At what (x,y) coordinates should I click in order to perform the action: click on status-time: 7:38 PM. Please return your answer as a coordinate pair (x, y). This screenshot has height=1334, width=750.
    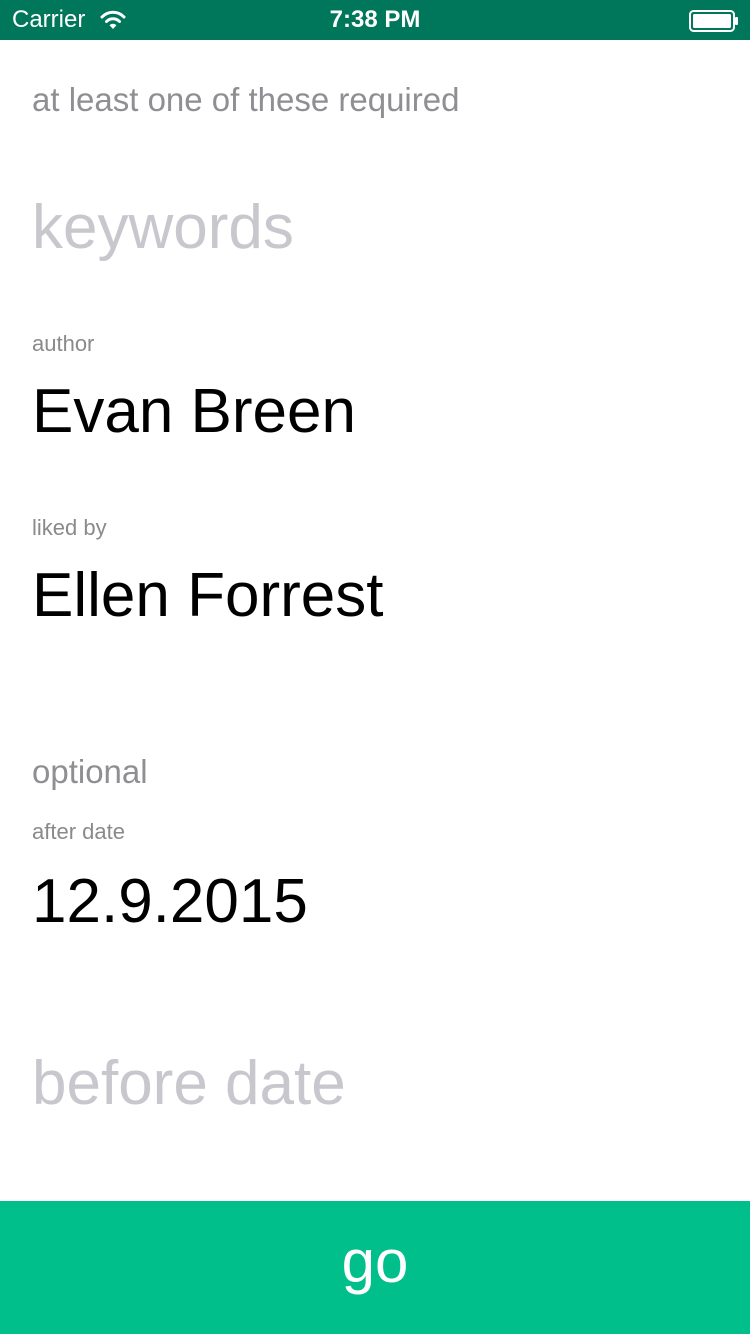
    Looking at the image, I should click on (375, 19).